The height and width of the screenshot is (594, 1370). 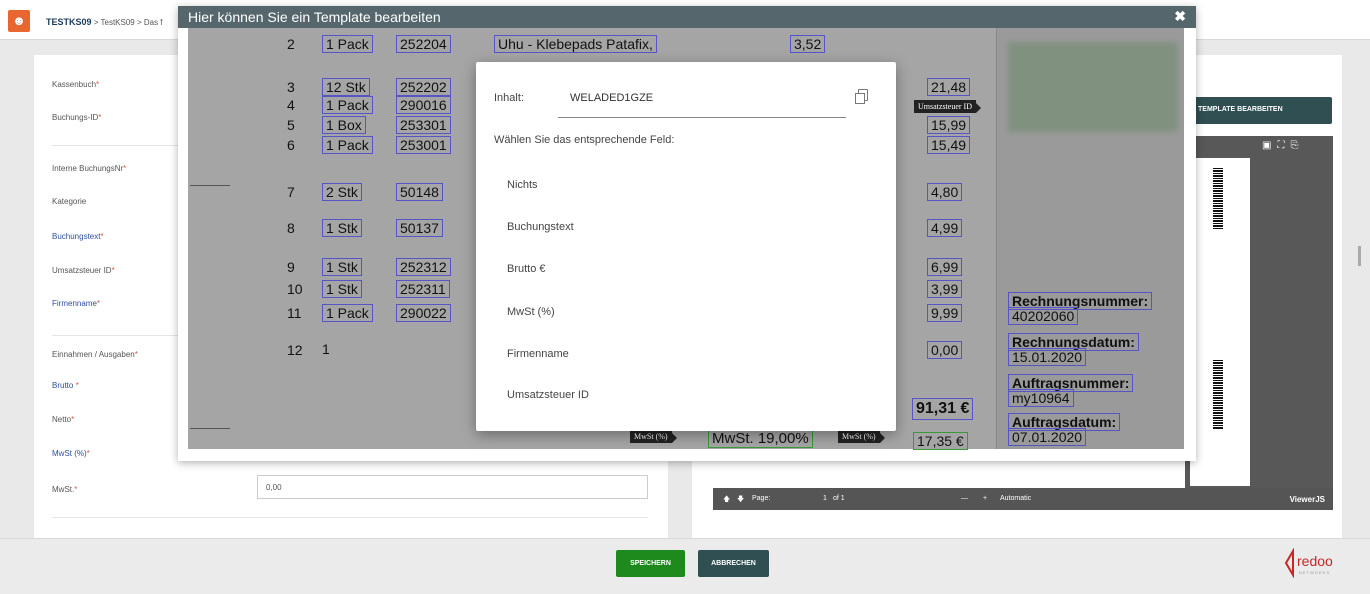 What do you see at coordinates (687, 398) in the screenshot?
I see `option-umsatzsteuer-id: Umsatzsteuer ID` at bounding box center [687, 398].